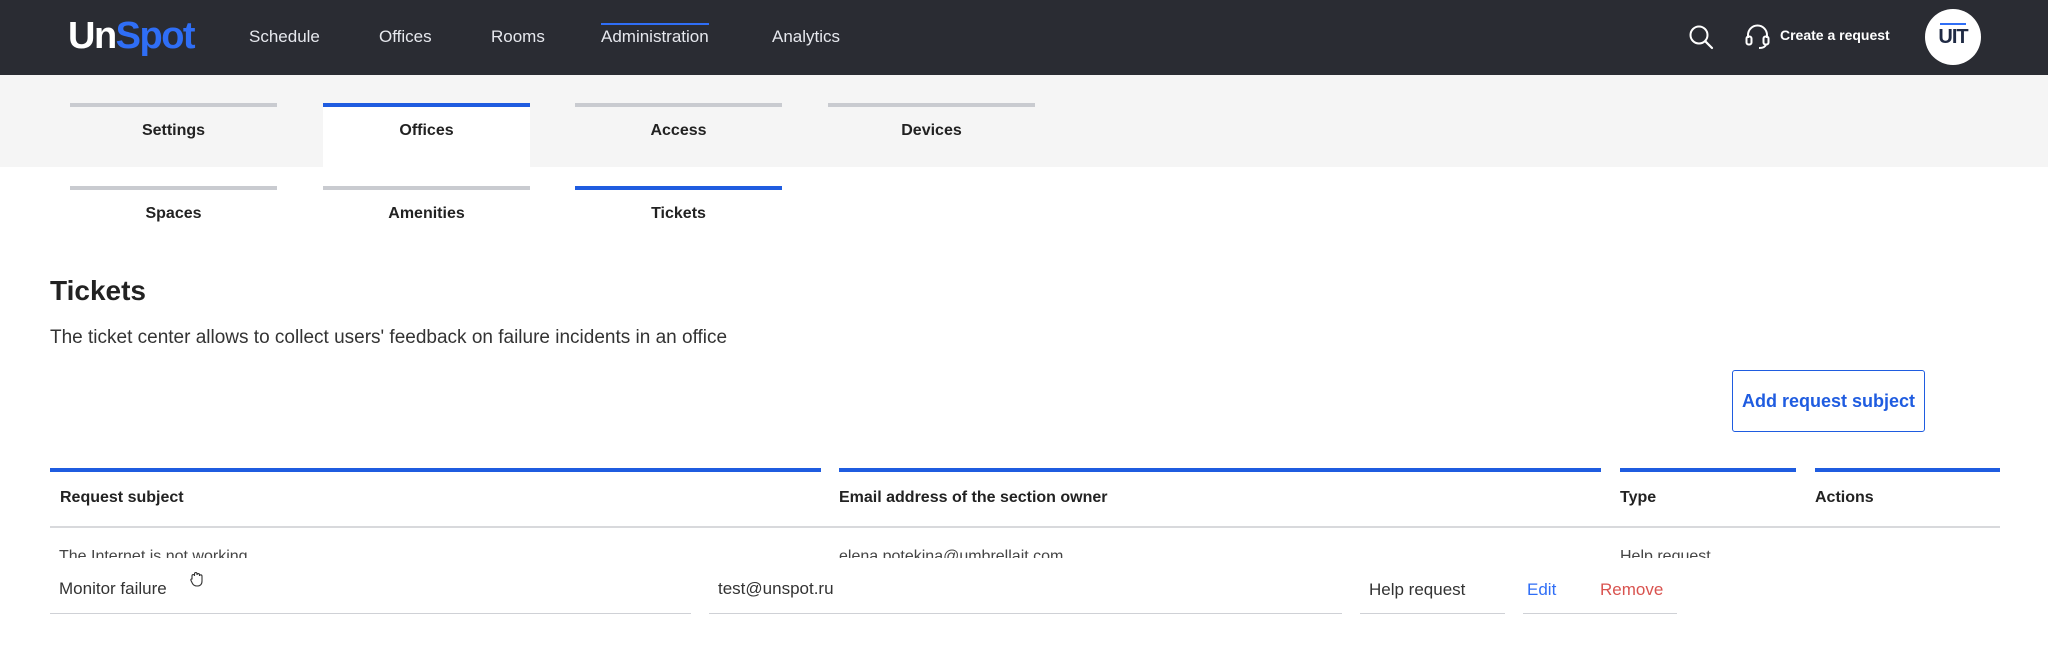  What do you see at coordinates (1828, 401) in the screenshot?
I see `add-request-subject-button: Add request subject` at bounding box center [1828, 401].